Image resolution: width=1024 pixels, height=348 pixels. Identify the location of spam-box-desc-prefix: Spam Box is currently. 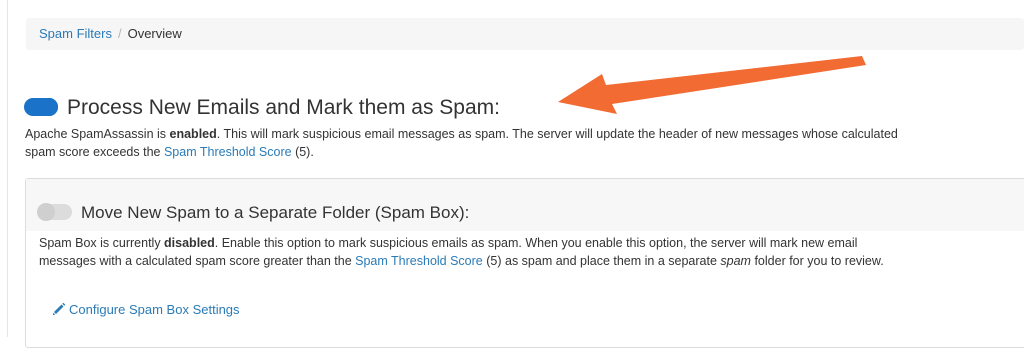
(102, 243).